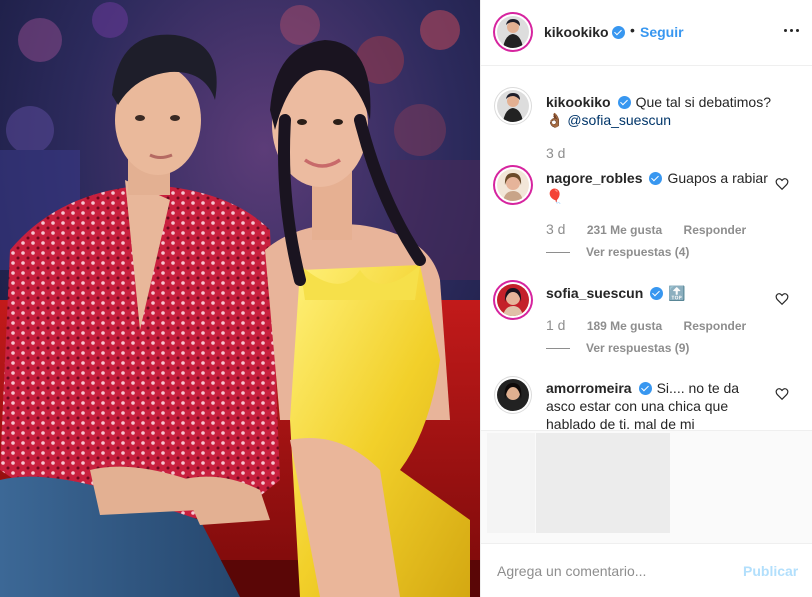 The image size is (812, 597). What do you see at coordinates (791, 30) in the screenshot?
I see `more-options-icon` at bounding box center [791, 30].